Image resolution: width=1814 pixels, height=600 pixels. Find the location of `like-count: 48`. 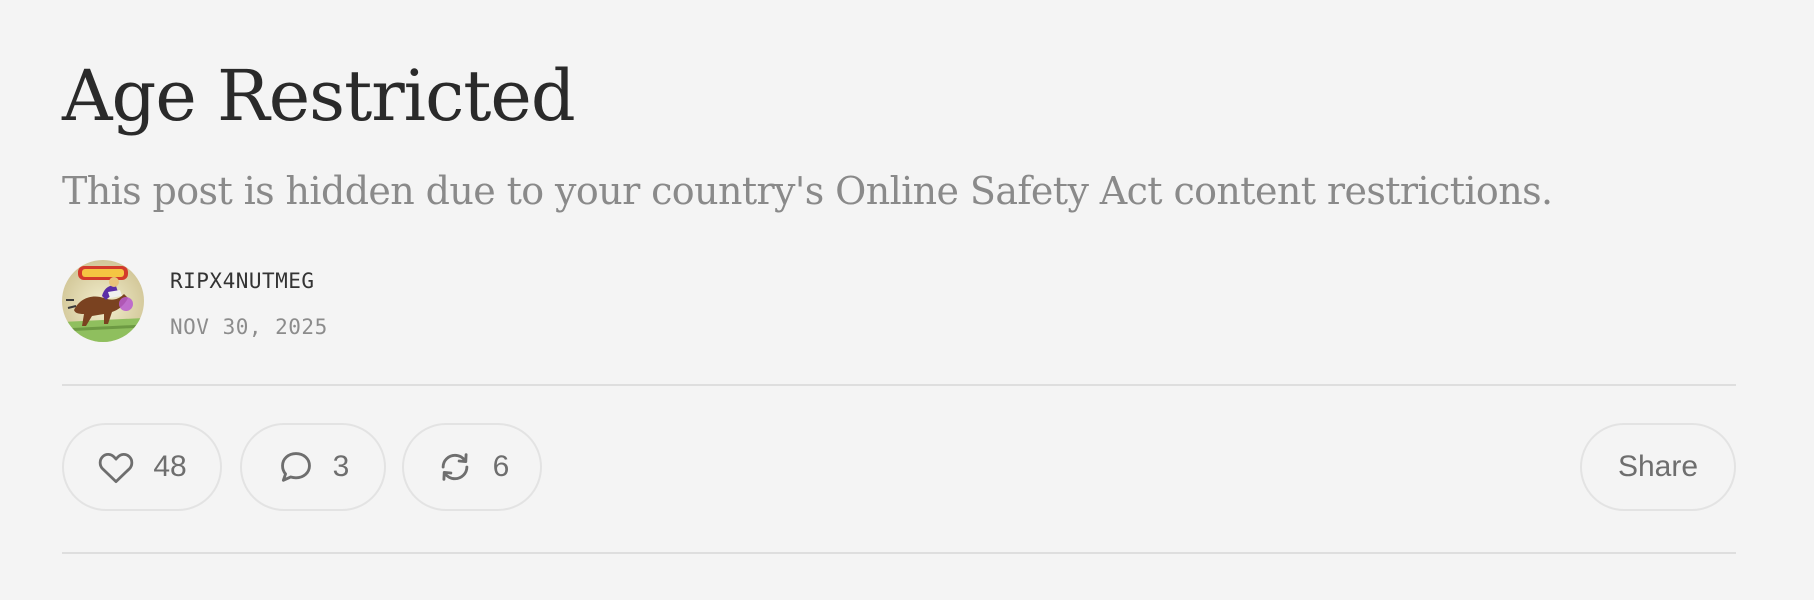

like-count: 48 is located at coordinates (170, 466).